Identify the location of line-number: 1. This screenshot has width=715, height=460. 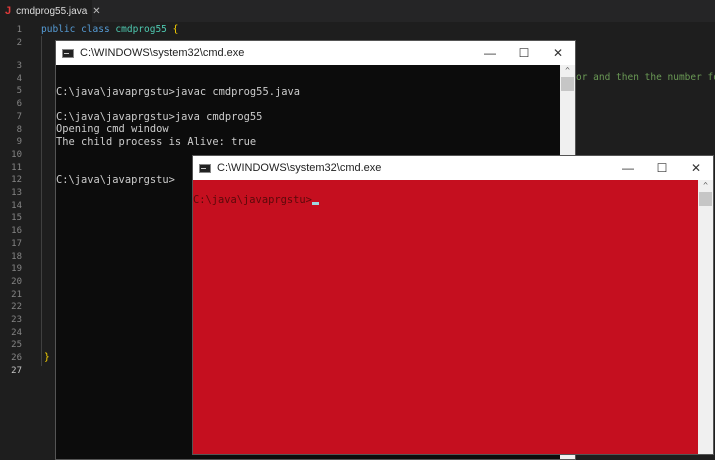
(19, 30).